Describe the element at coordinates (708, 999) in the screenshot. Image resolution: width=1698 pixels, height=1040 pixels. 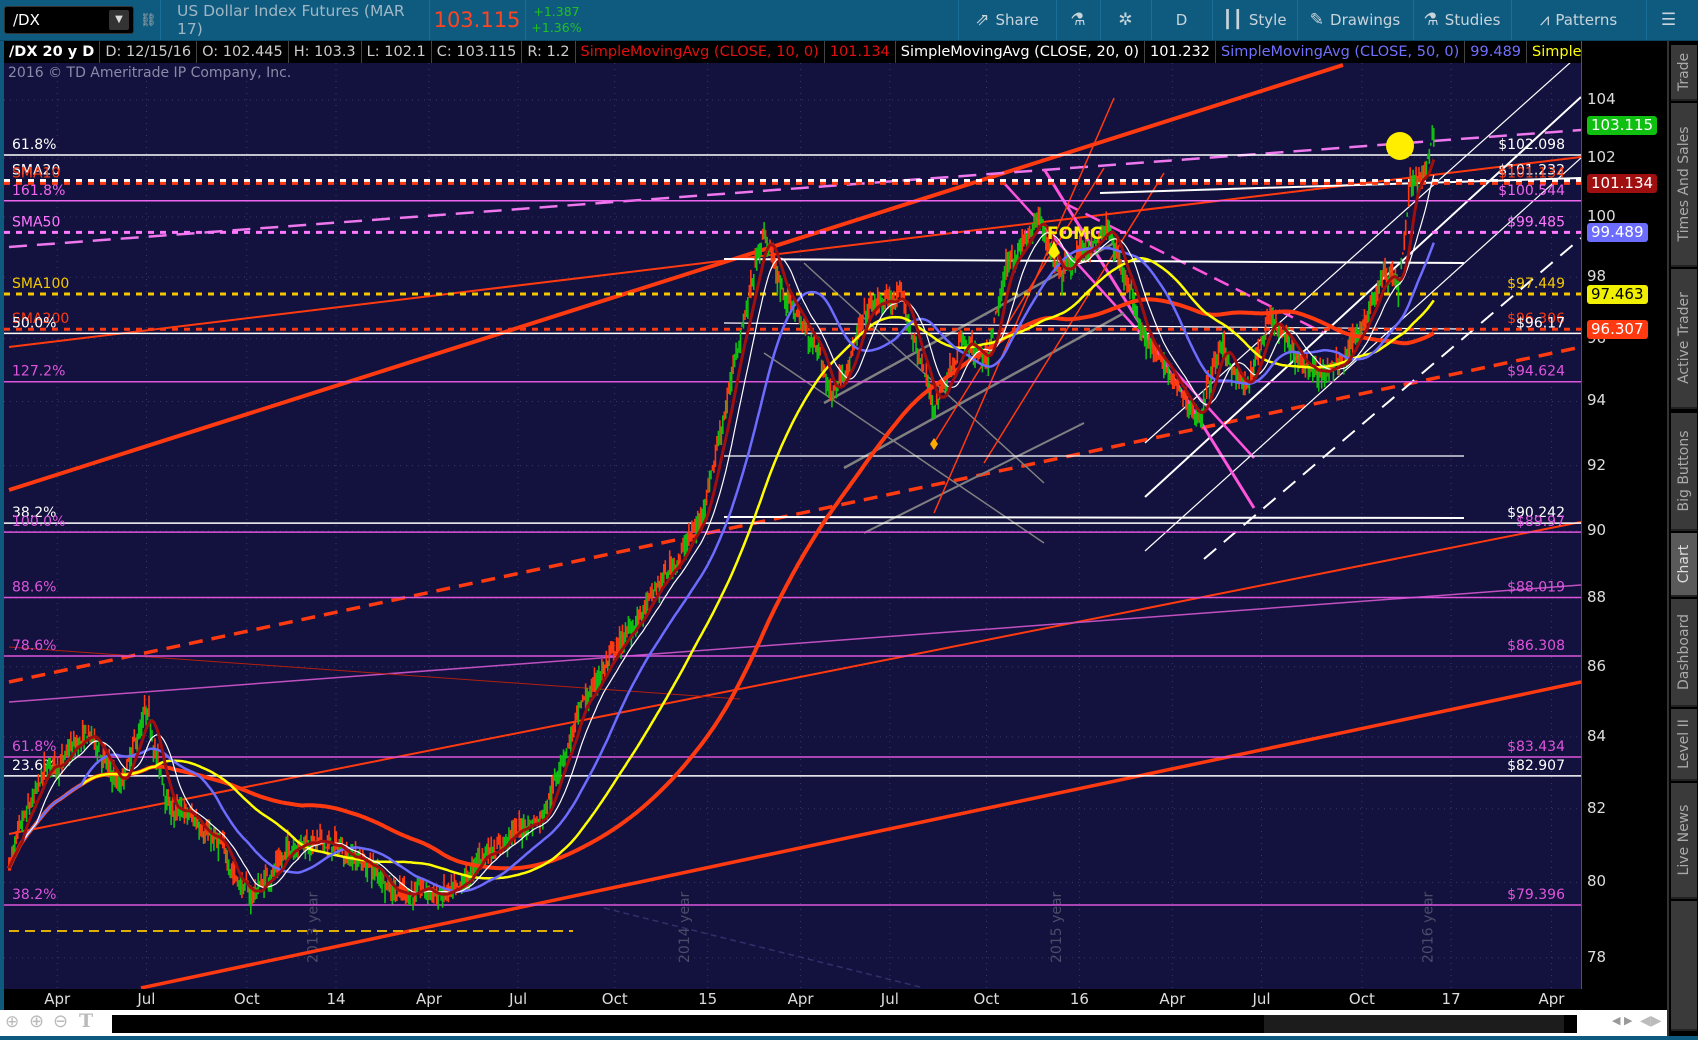
I see `time-tick: 15` at that location.